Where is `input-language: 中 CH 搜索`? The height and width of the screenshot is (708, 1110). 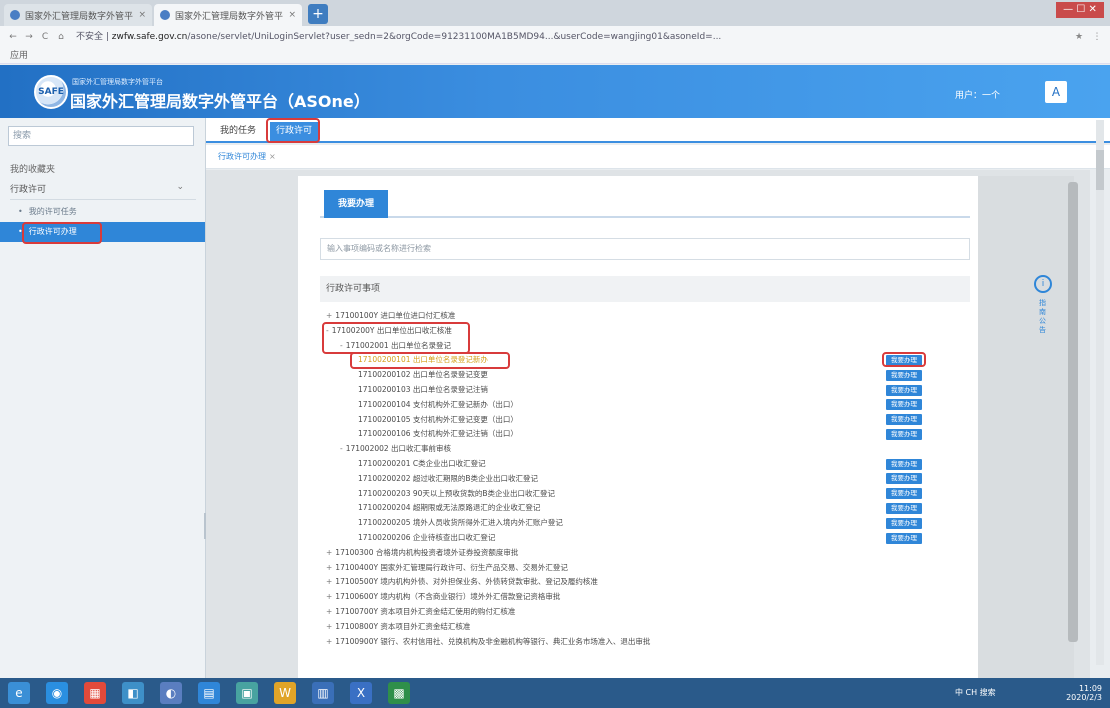 input-language: 中 CH 搜索 is located at coordinates (975, 692).